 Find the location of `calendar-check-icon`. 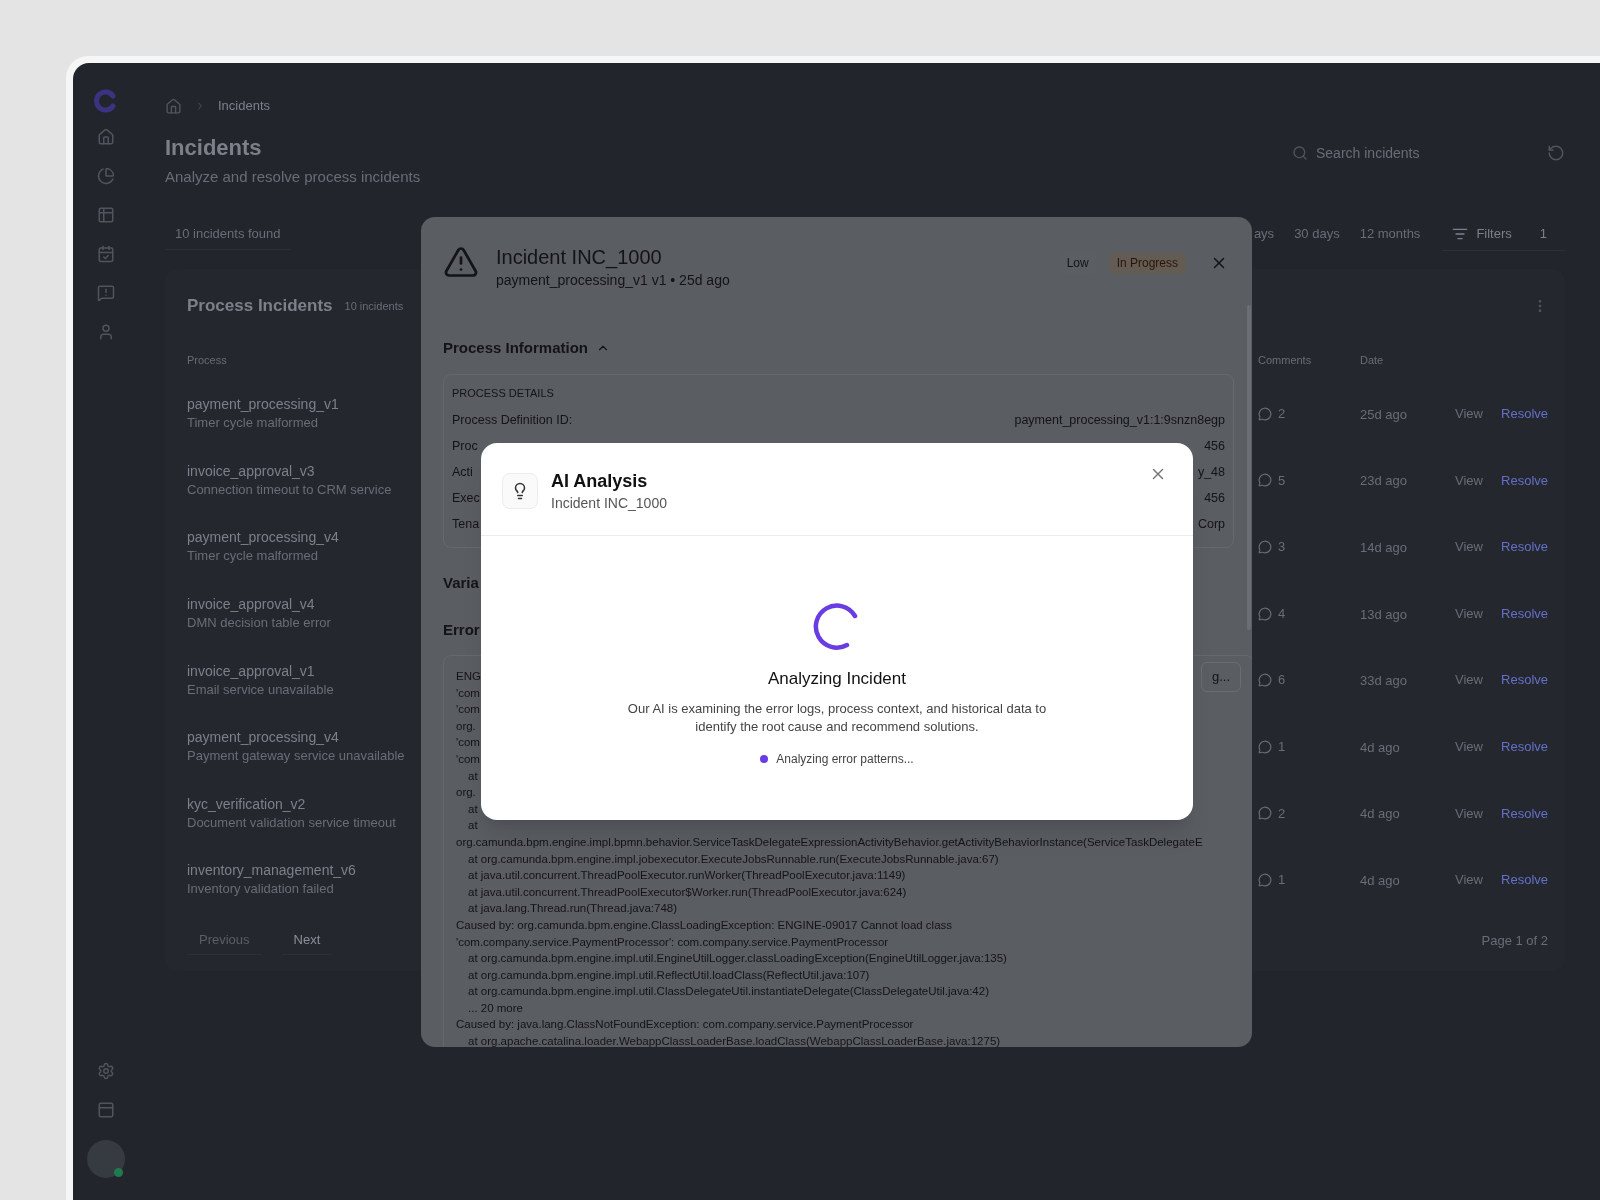

calendar-check-icon is located at coordinates (106, 254).